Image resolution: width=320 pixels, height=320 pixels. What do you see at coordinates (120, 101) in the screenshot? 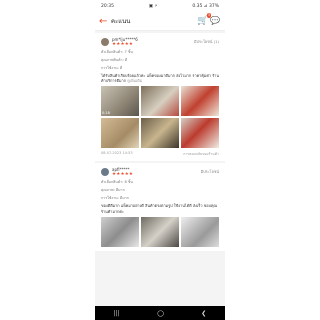
I see `review-video: 0:18` at bounding box center [120, 101].